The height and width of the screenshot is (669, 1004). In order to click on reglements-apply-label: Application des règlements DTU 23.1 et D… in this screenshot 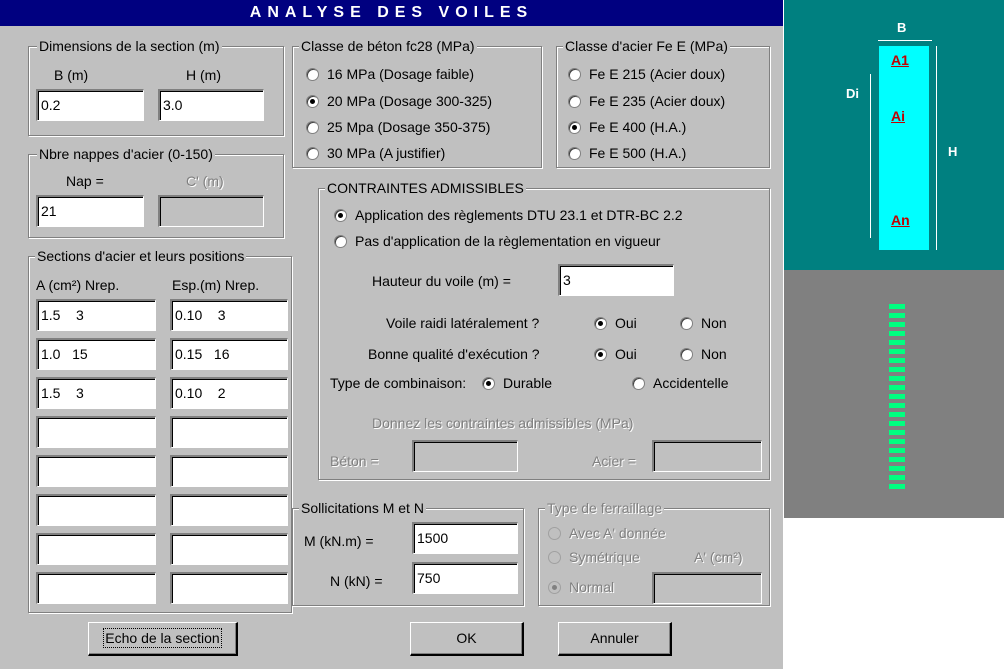, I will do `click(519, 215)`.